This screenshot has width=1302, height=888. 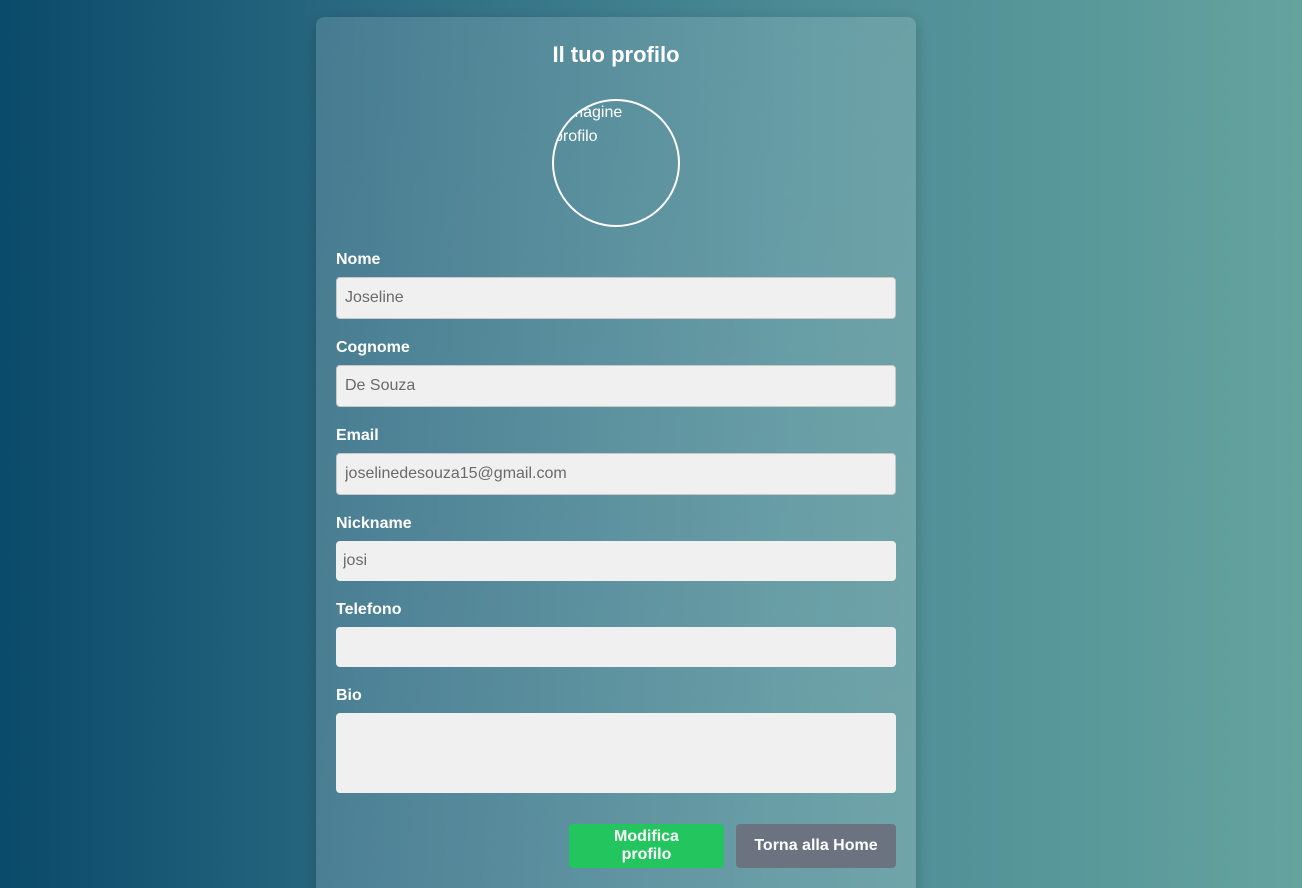 What do you see at coordinates (616, 386) in the screenshot?
I see `cognome-field` at bounding box center [616, 386].